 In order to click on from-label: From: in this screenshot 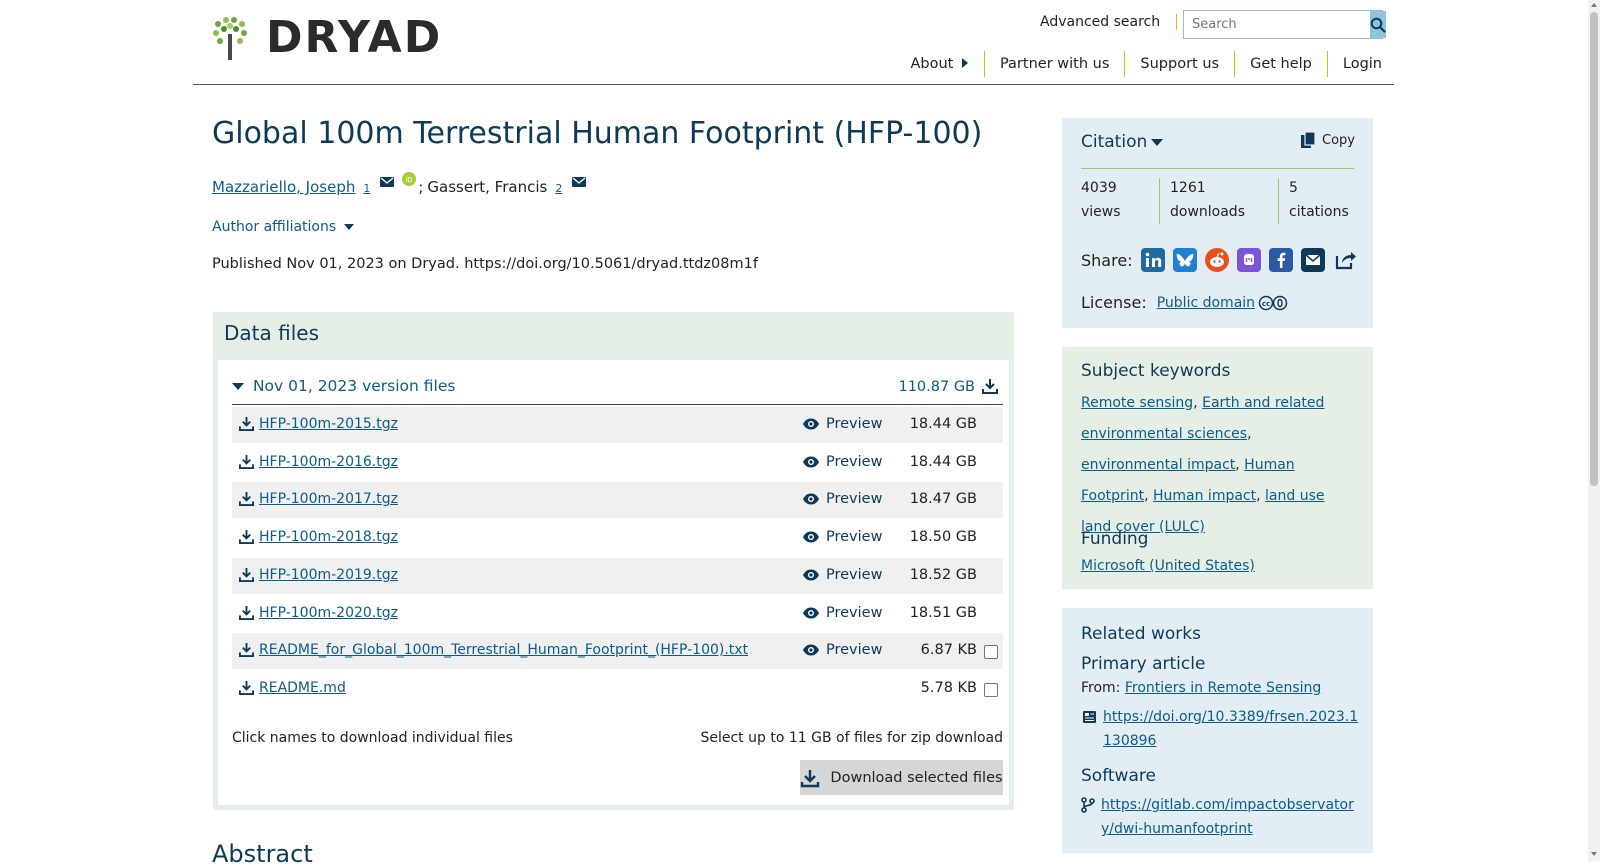, I will do `click(1101, 688)`.